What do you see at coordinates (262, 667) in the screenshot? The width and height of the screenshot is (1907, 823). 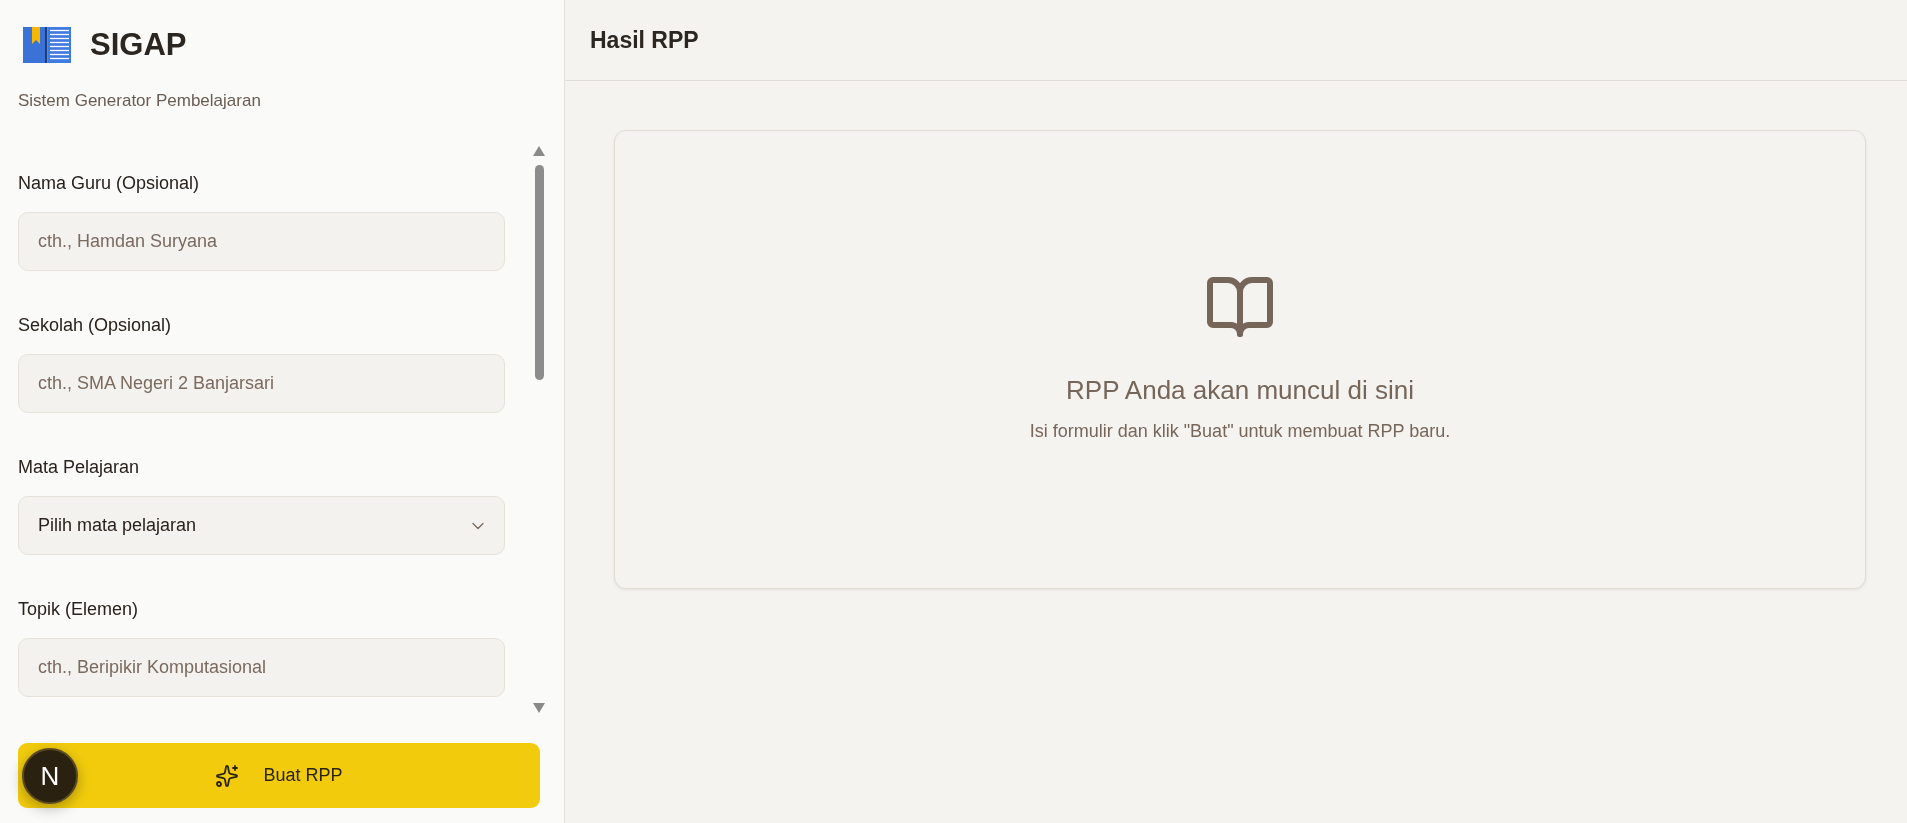 I see `input-field: cth., Beripikir Komputasional` at bounding box center [262, 667].